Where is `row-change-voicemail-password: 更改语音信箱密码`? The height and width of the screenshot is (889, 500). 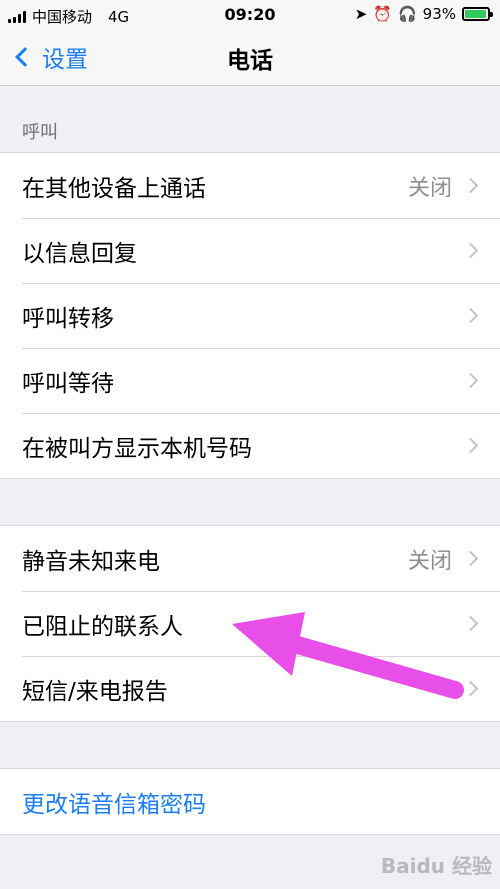 row-change-voicemail-password: 更改语音信箱密码 is located at coordinates (250, 801).